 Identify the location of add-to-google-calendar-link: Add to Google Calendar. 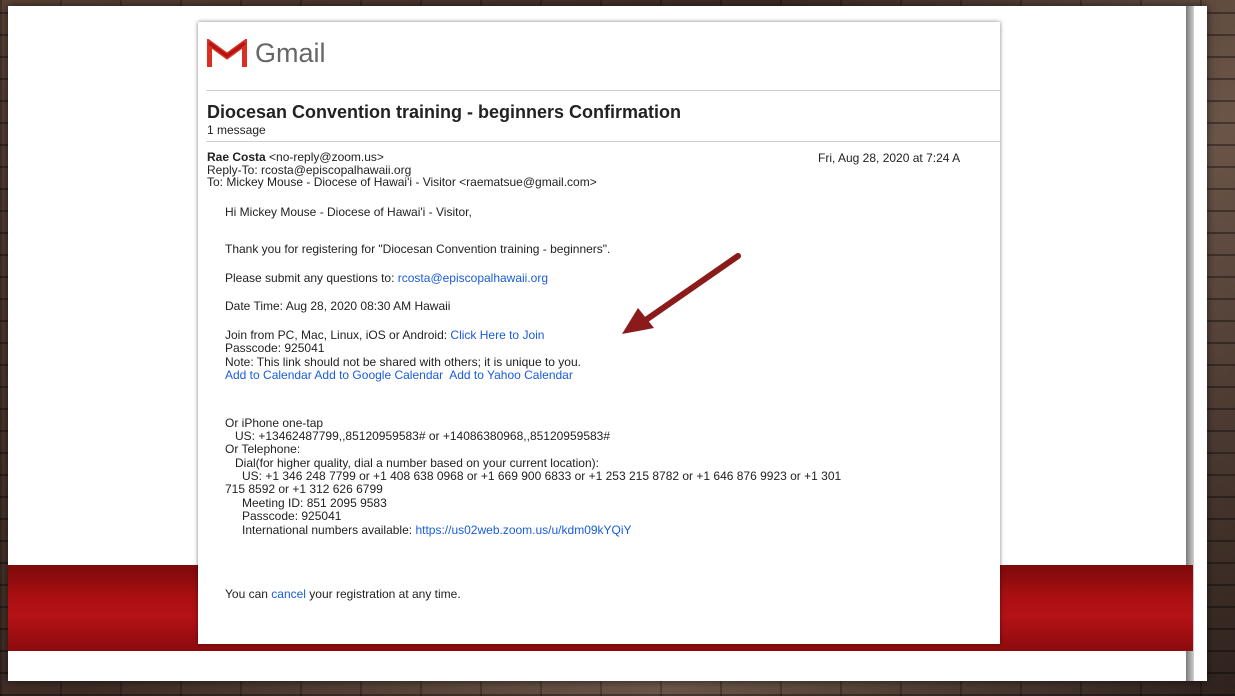
(378, 375).